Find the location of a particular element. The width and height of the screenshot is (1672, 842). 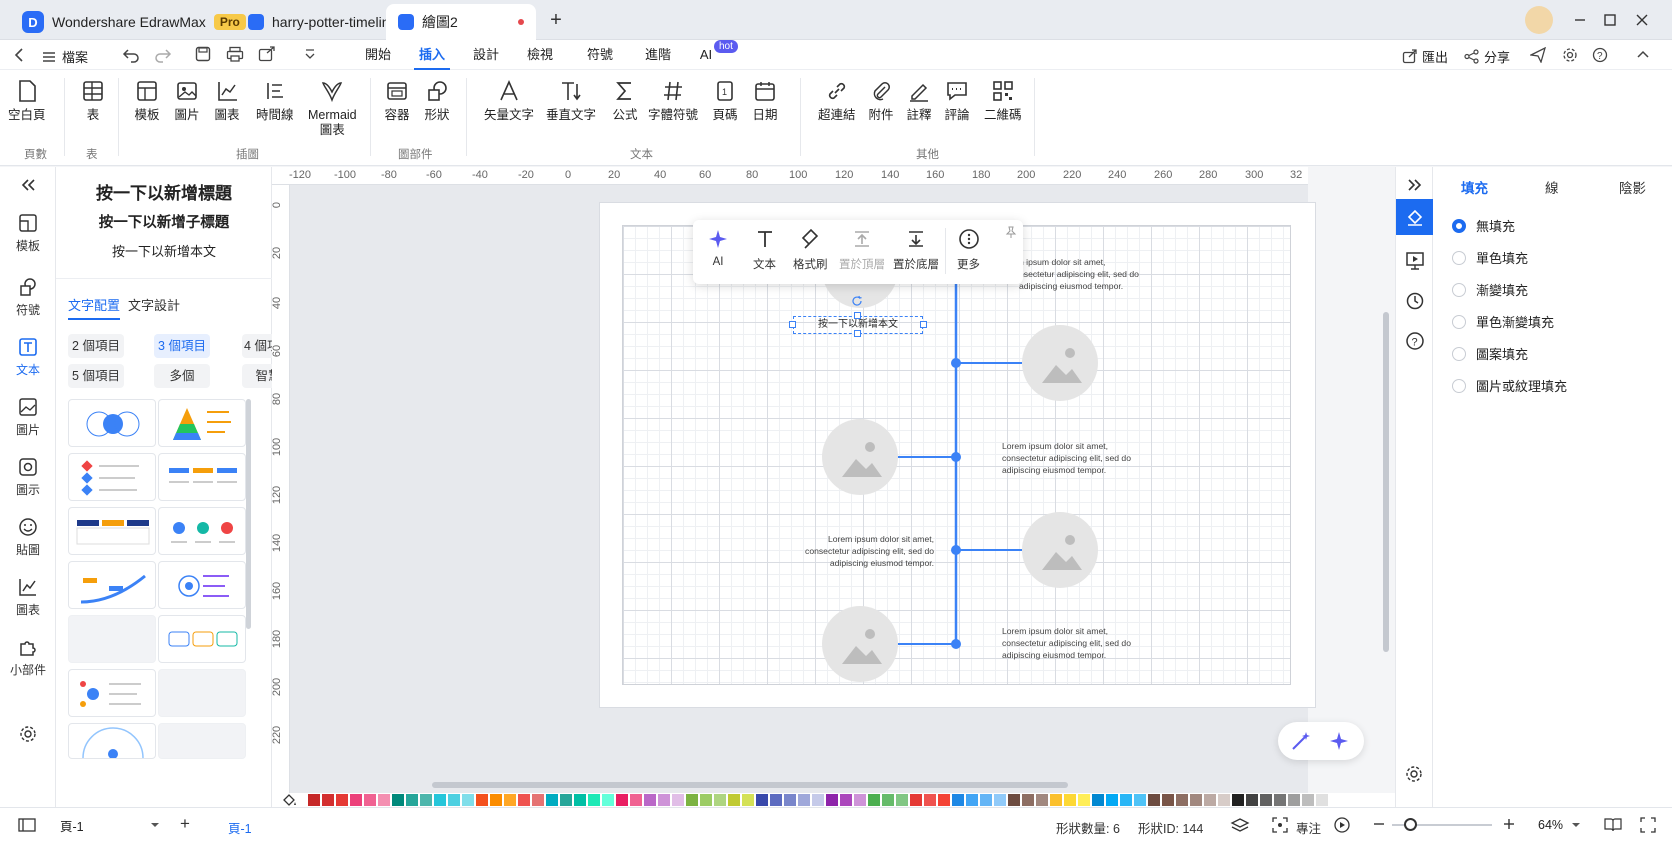

option-5-items: 5 個項目 is located at coordinates (96, 376).